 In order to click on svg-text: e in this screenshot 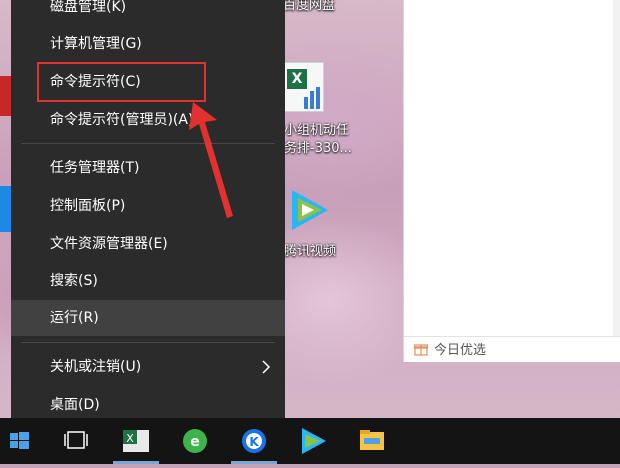, I will do `click(195, 442)`.